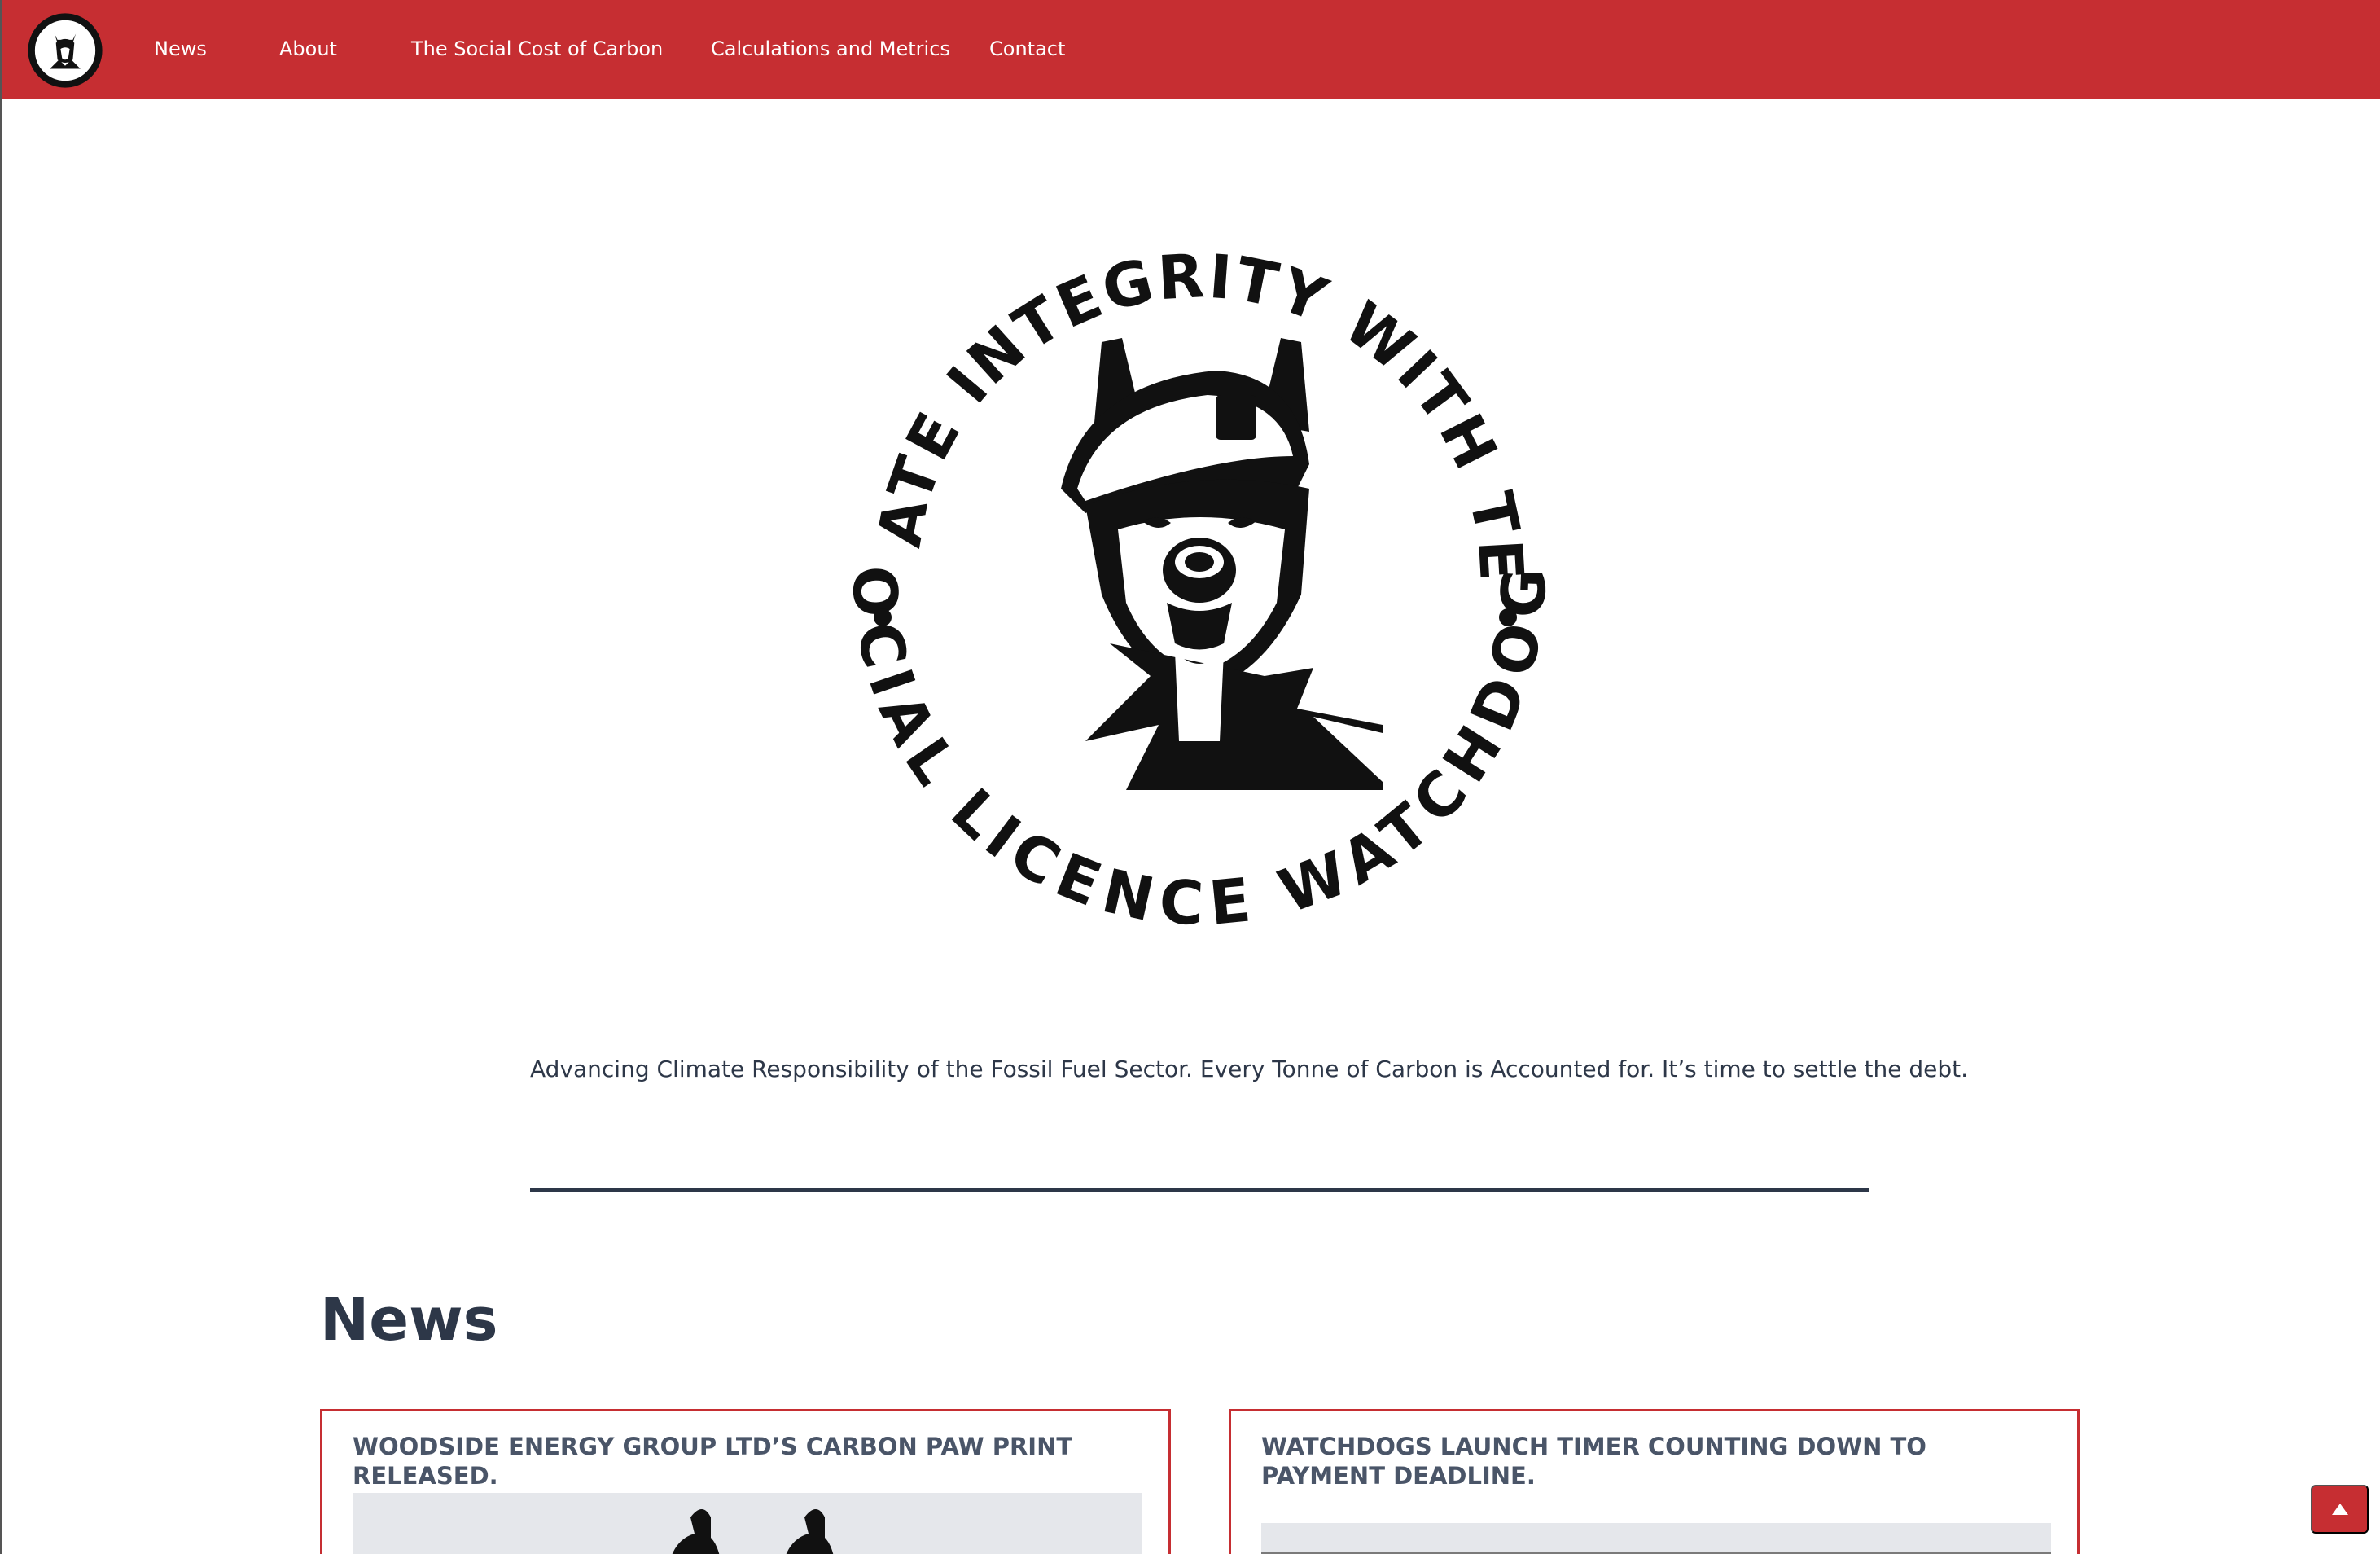  I want to click on site-logo-link, so click(65, 50).